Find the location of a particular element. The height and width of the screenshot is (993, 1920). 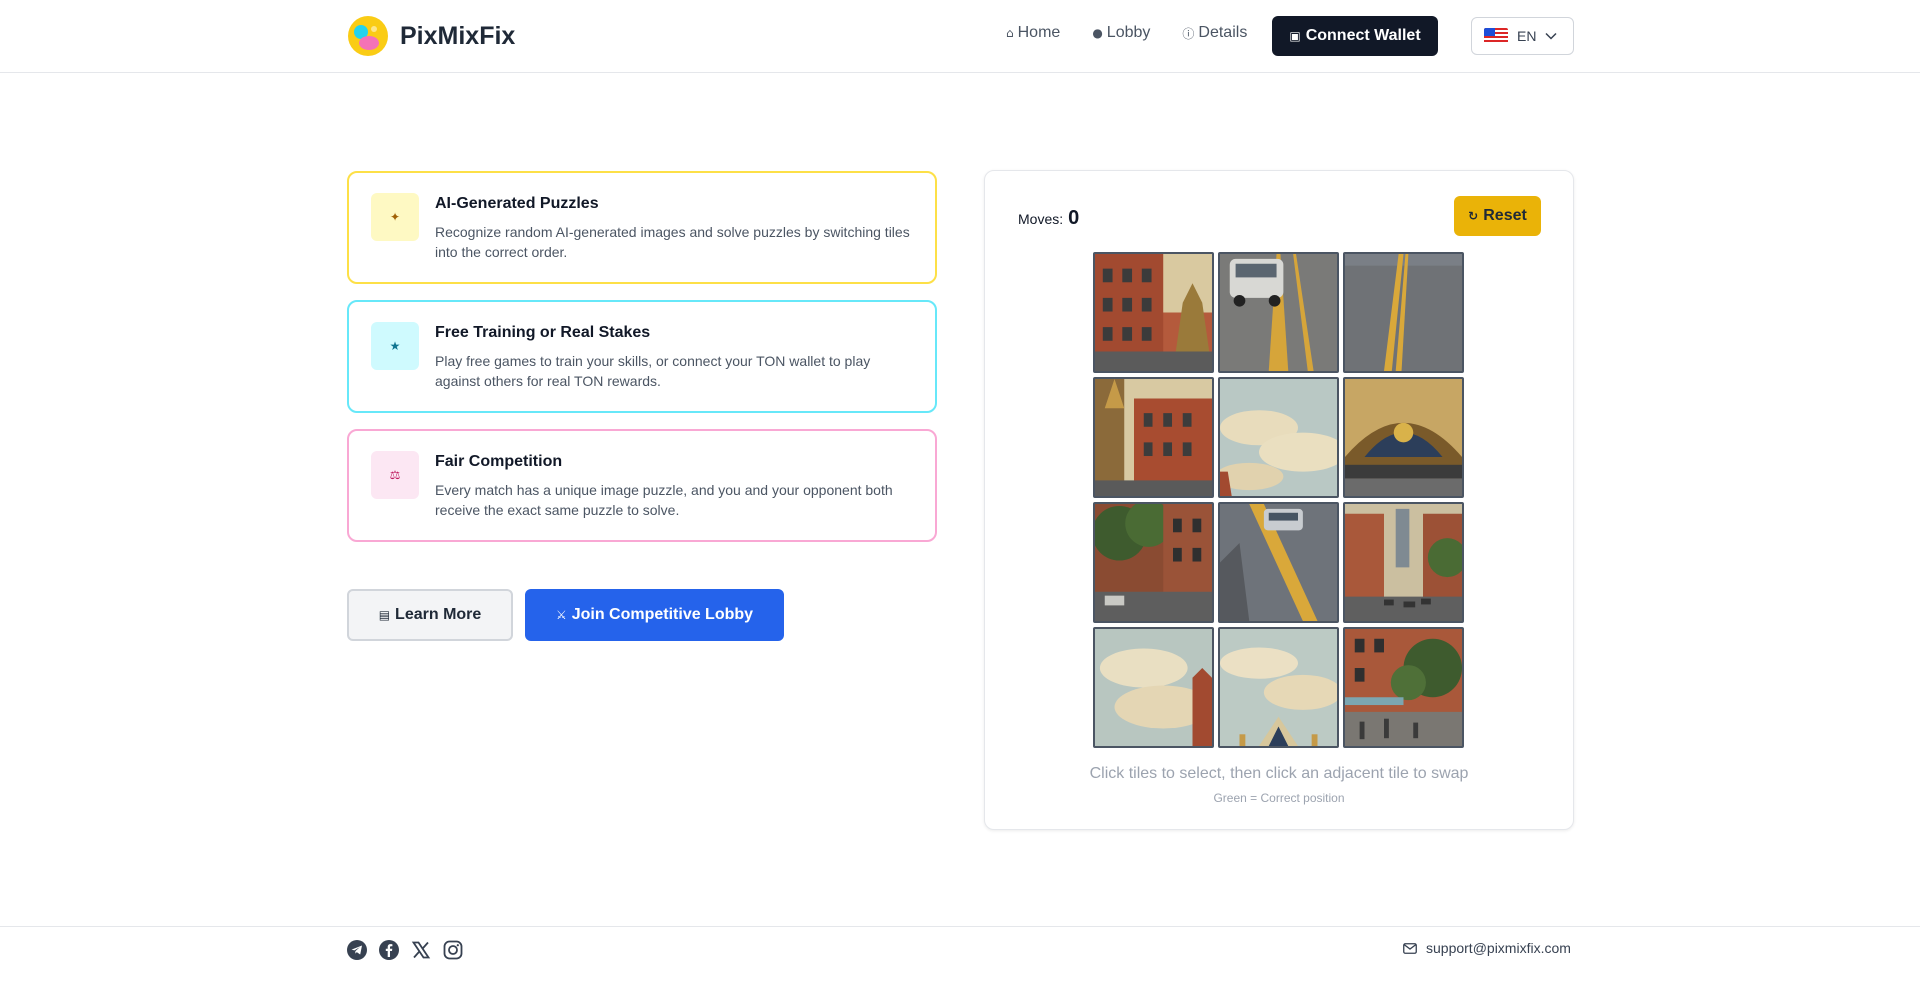

chevron-down-icon is located at coordinates (1551, 36).